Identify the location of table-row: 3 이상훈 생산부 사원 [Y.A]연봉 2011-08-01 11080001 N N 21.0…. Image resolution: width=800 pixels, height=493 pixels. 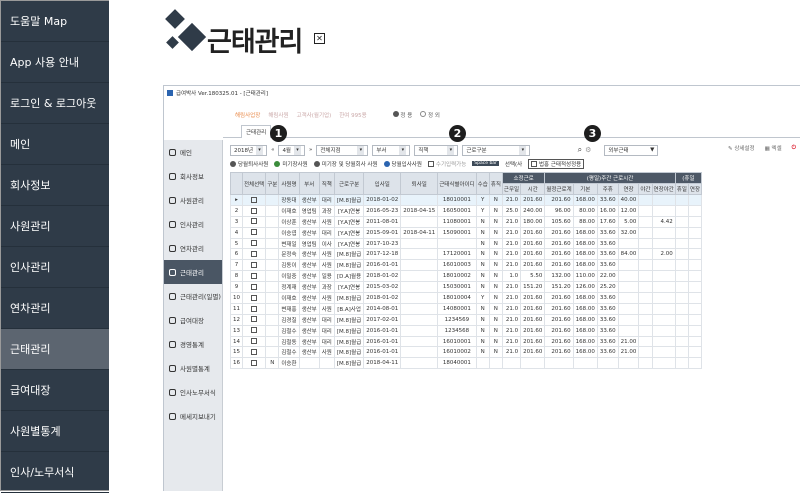
(466, 221).